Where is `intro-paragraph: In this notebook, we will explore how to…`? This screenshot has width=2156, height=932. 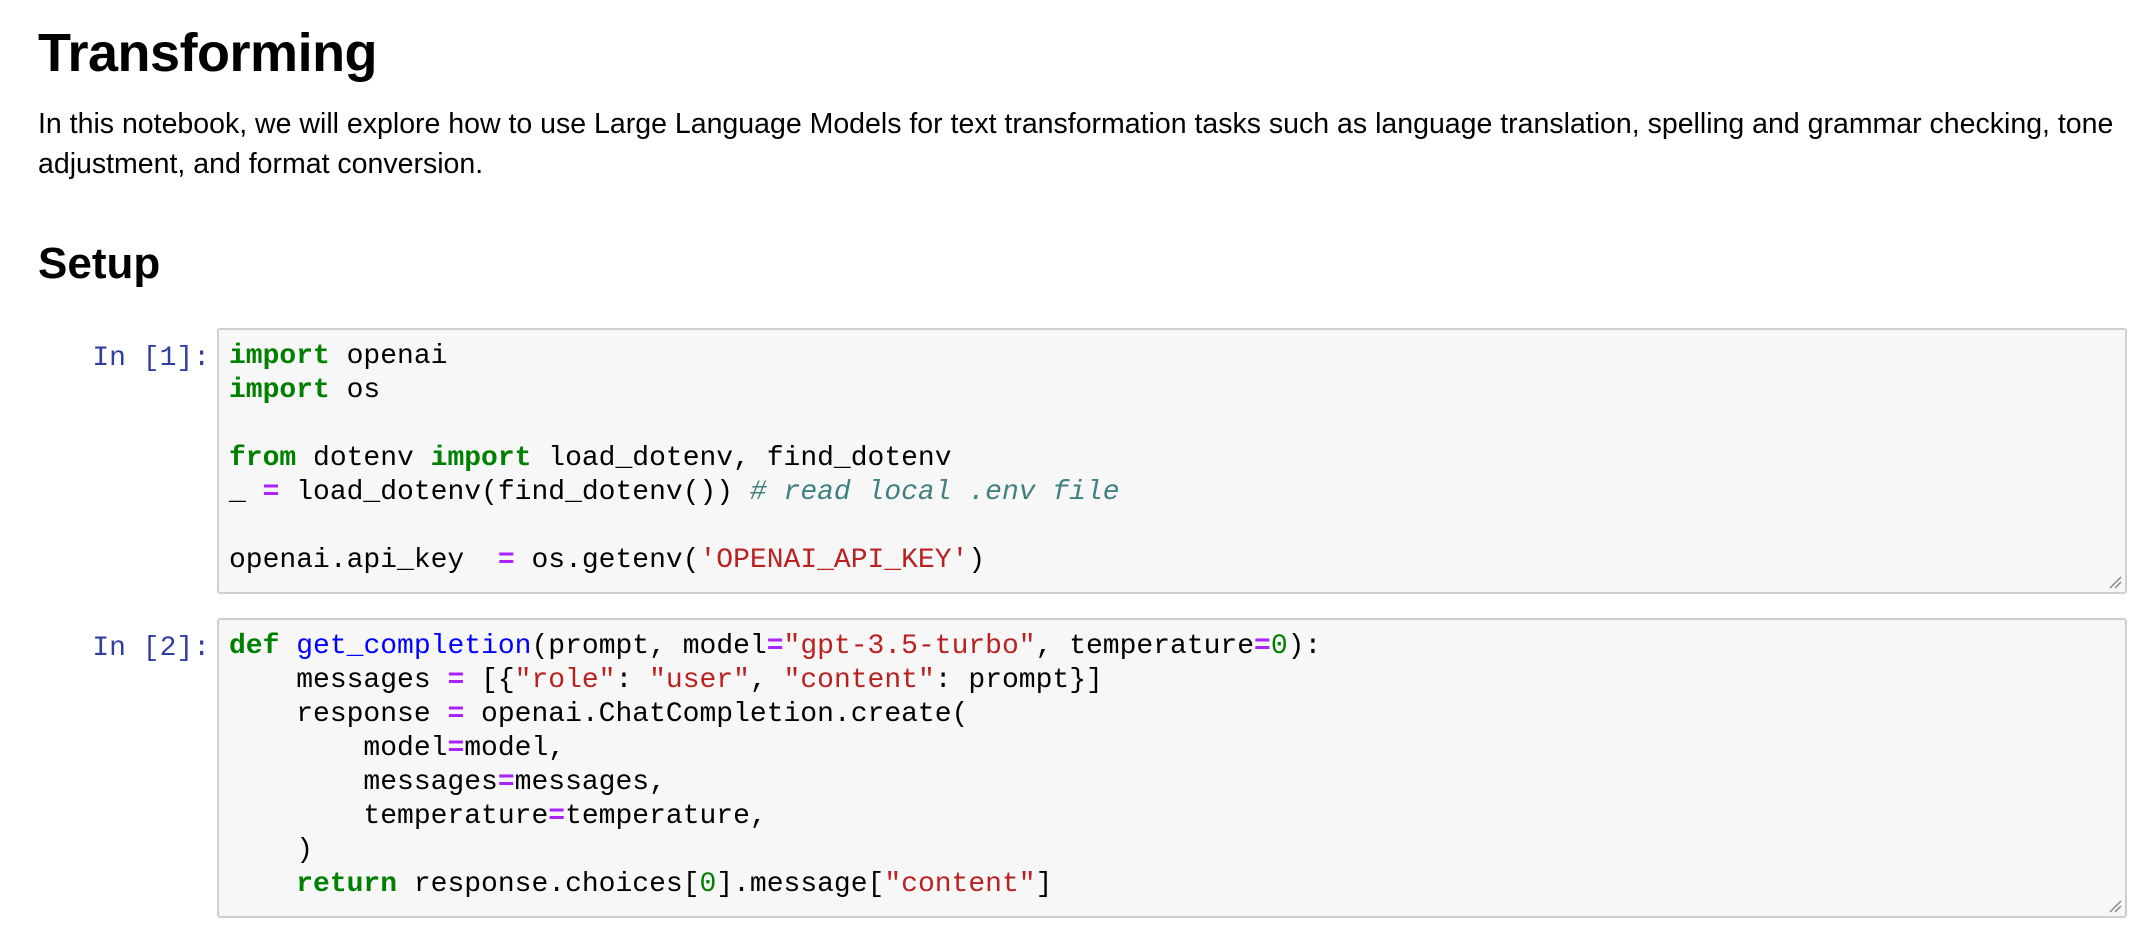
intro-paragraph: In this notebook, we will explore how to… is located at coordinates (1076, 144).